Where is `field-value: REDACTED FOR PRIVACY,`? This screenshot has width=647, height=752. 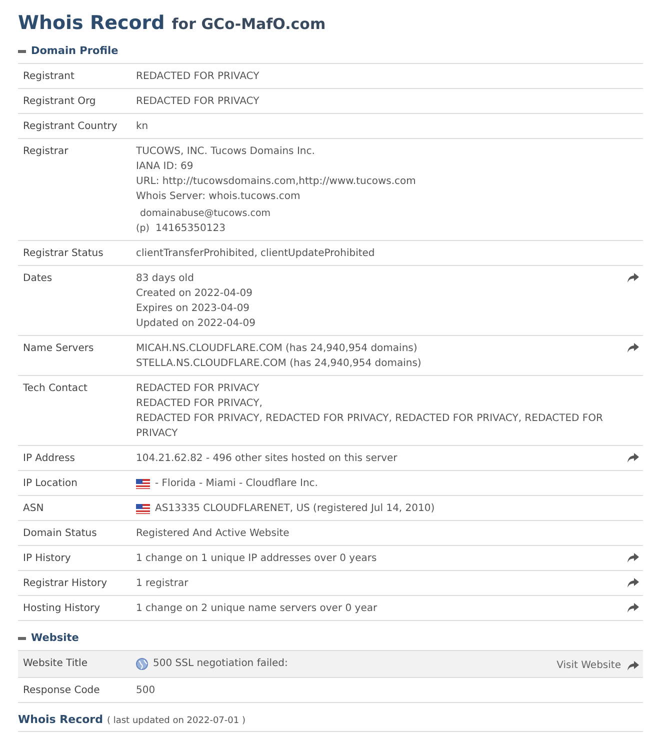 field-value: REDACTED FOR PRIVACY, is located at coordinates (199, 404).